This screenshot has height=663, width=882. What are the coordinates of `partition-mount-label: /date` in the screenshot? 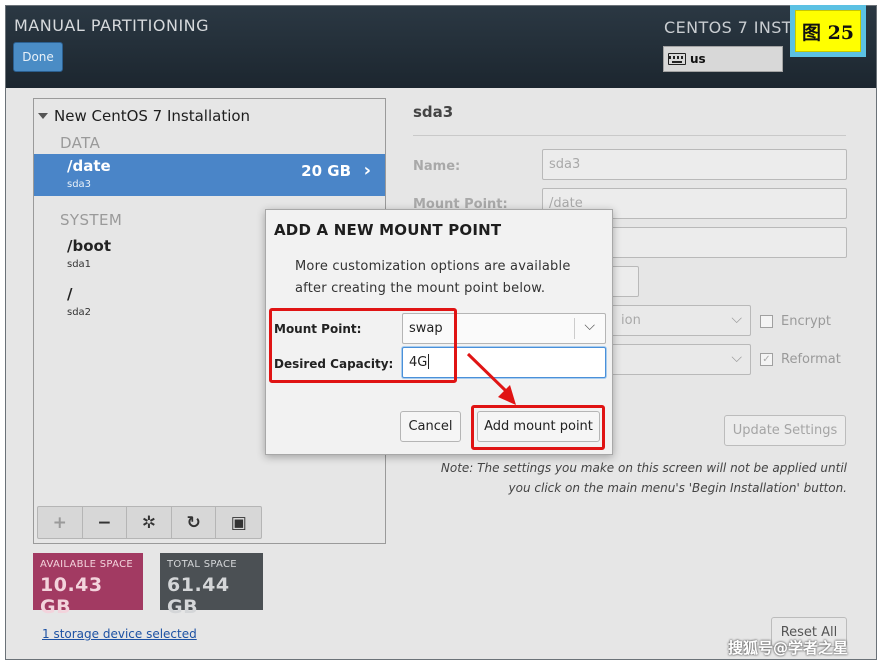 It's located at (89, 166).